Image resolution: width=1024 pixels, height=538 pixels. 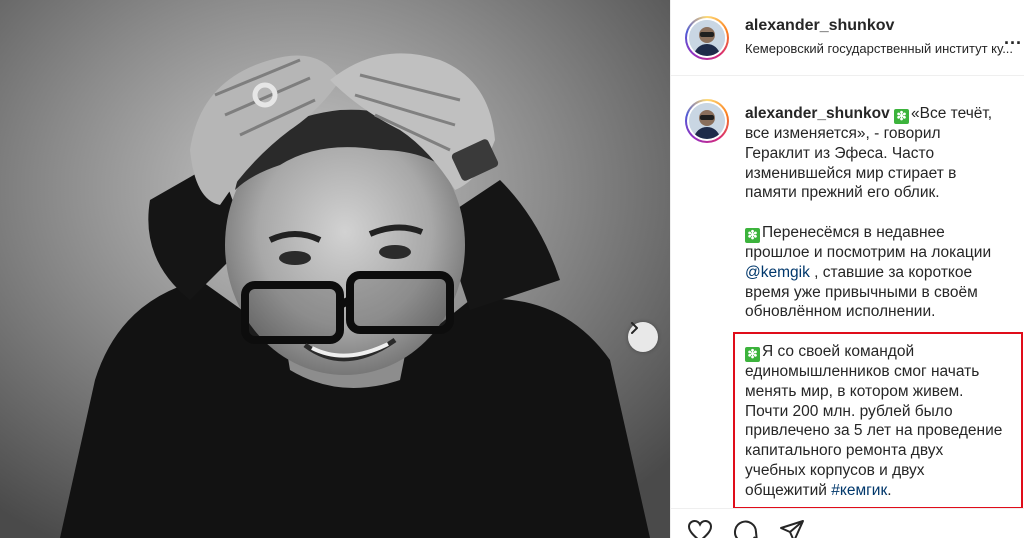 I want to click on caption-avatar, so click(x=707, y=121).